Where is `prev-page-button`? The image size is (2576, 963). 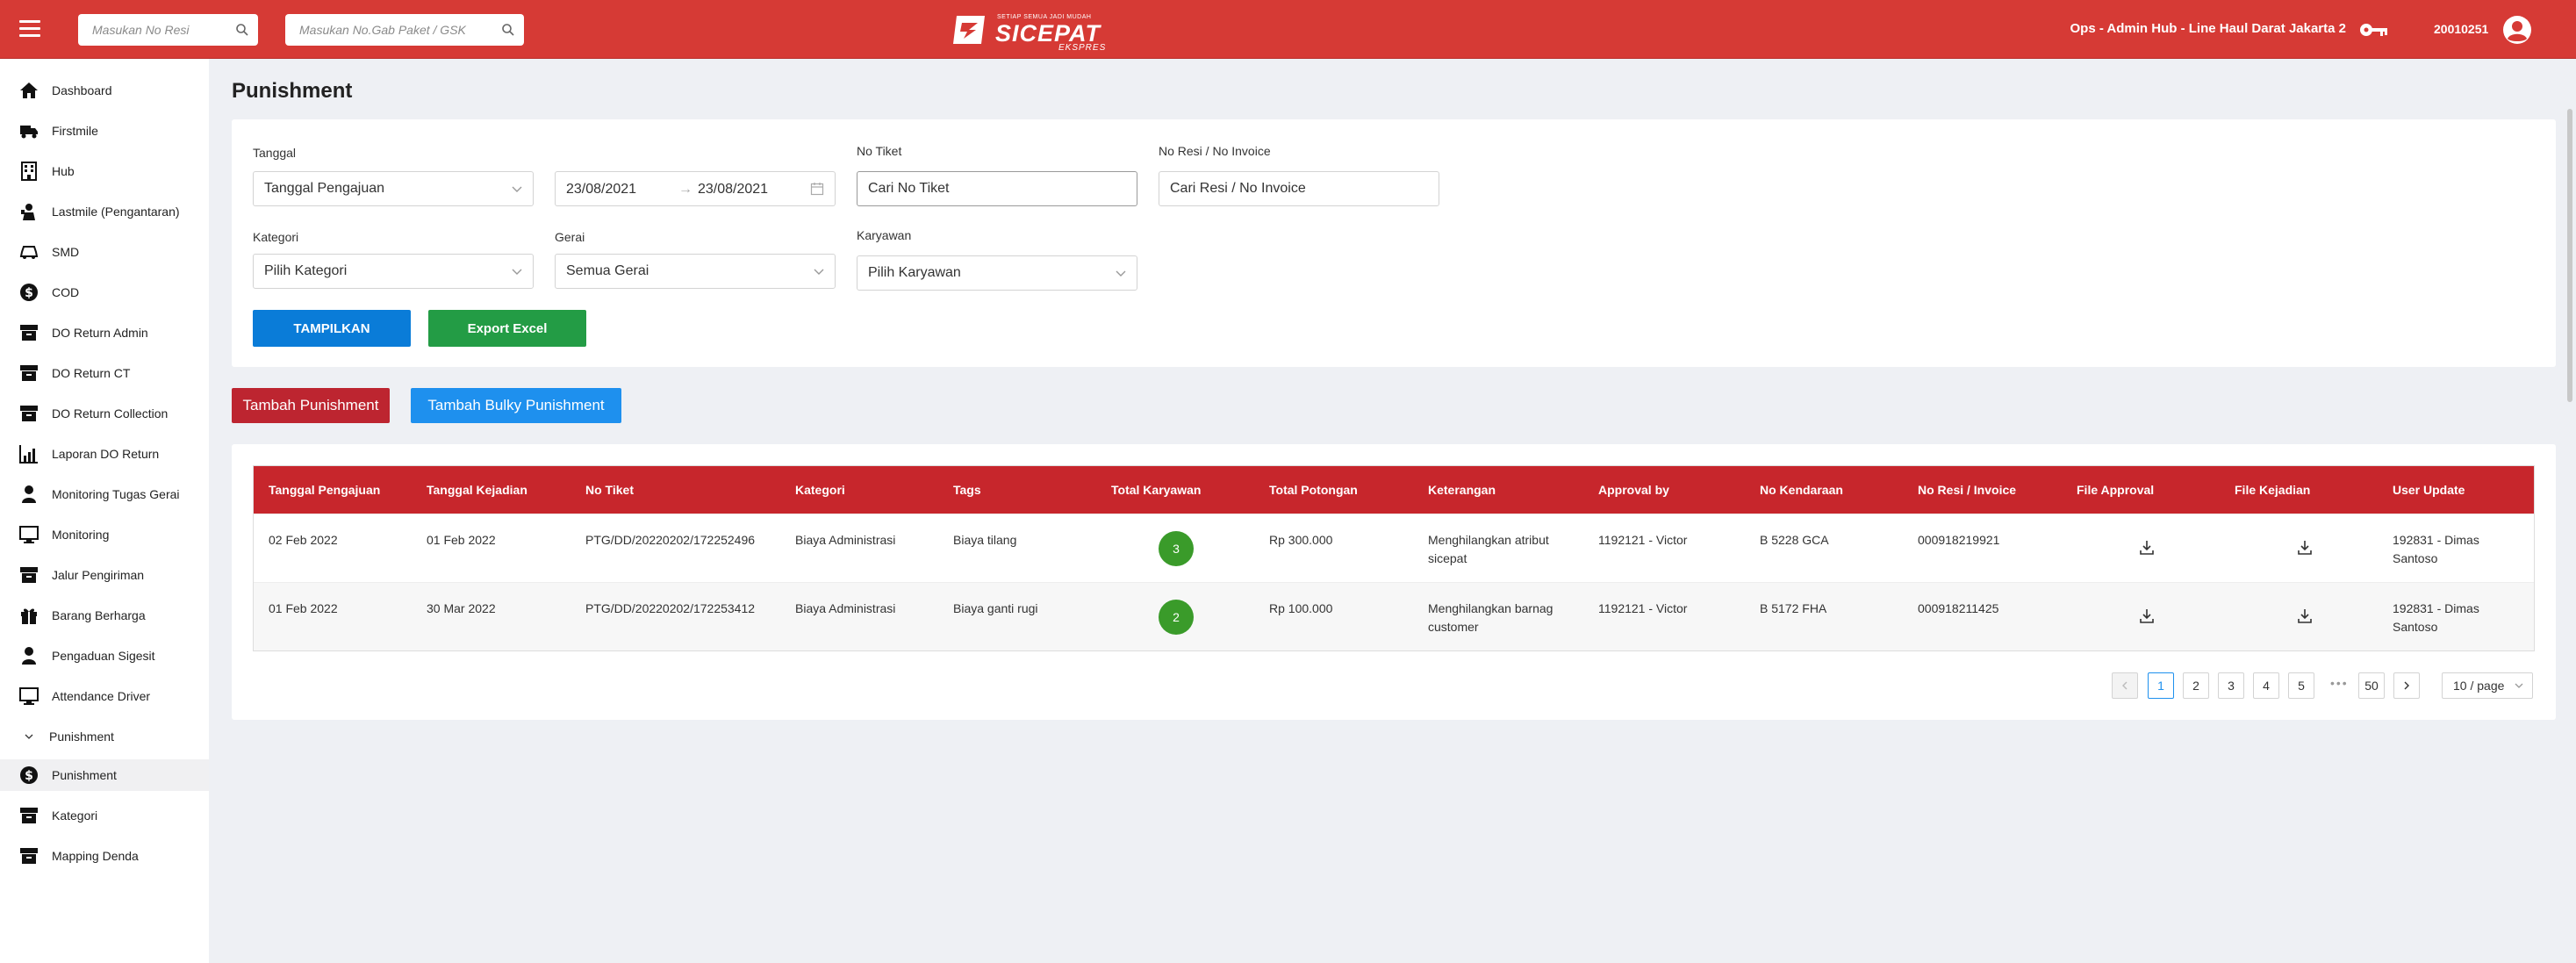
prev-page-button is located at coordinates (2125, 685).